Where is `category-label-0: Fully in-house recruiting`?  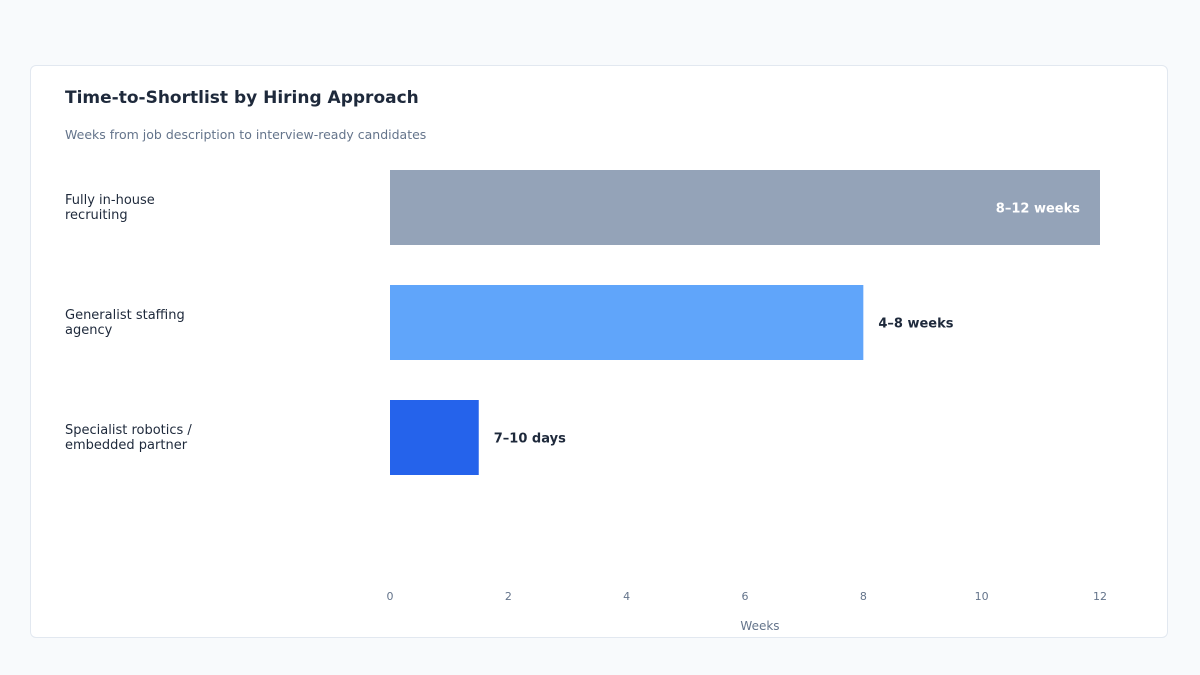 category-label-0: Fully in-house recruiting is located at coordinates (110, 208).